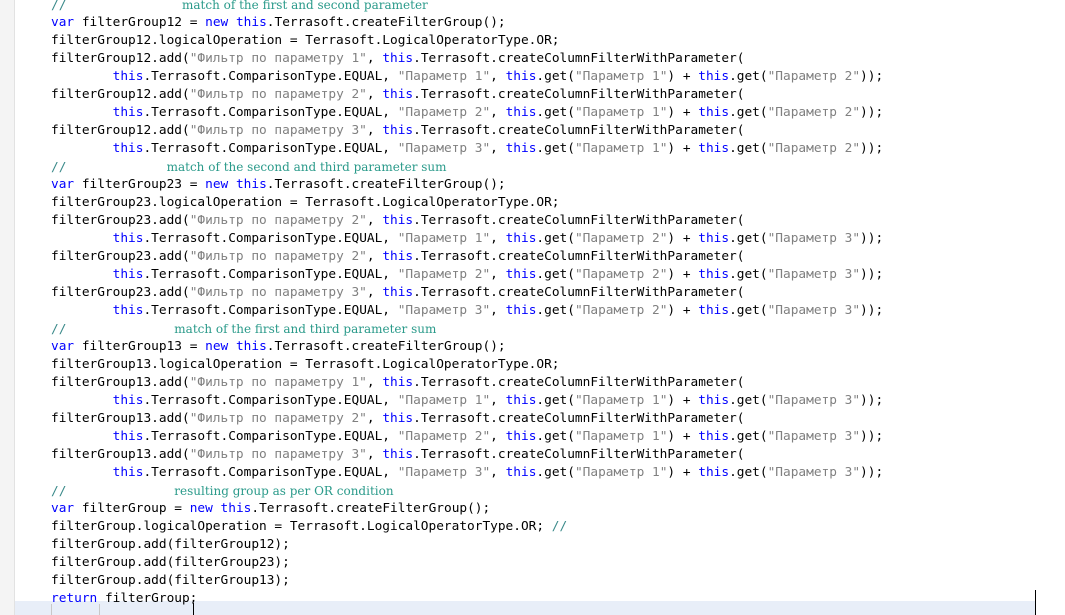 This screenshot has height=615, width=1065. What do you see at coordinates (170, 545) in the screenshot?
I see `code-line: filterGroup.add(filterGroup12);` at bounding box center [170, 545].